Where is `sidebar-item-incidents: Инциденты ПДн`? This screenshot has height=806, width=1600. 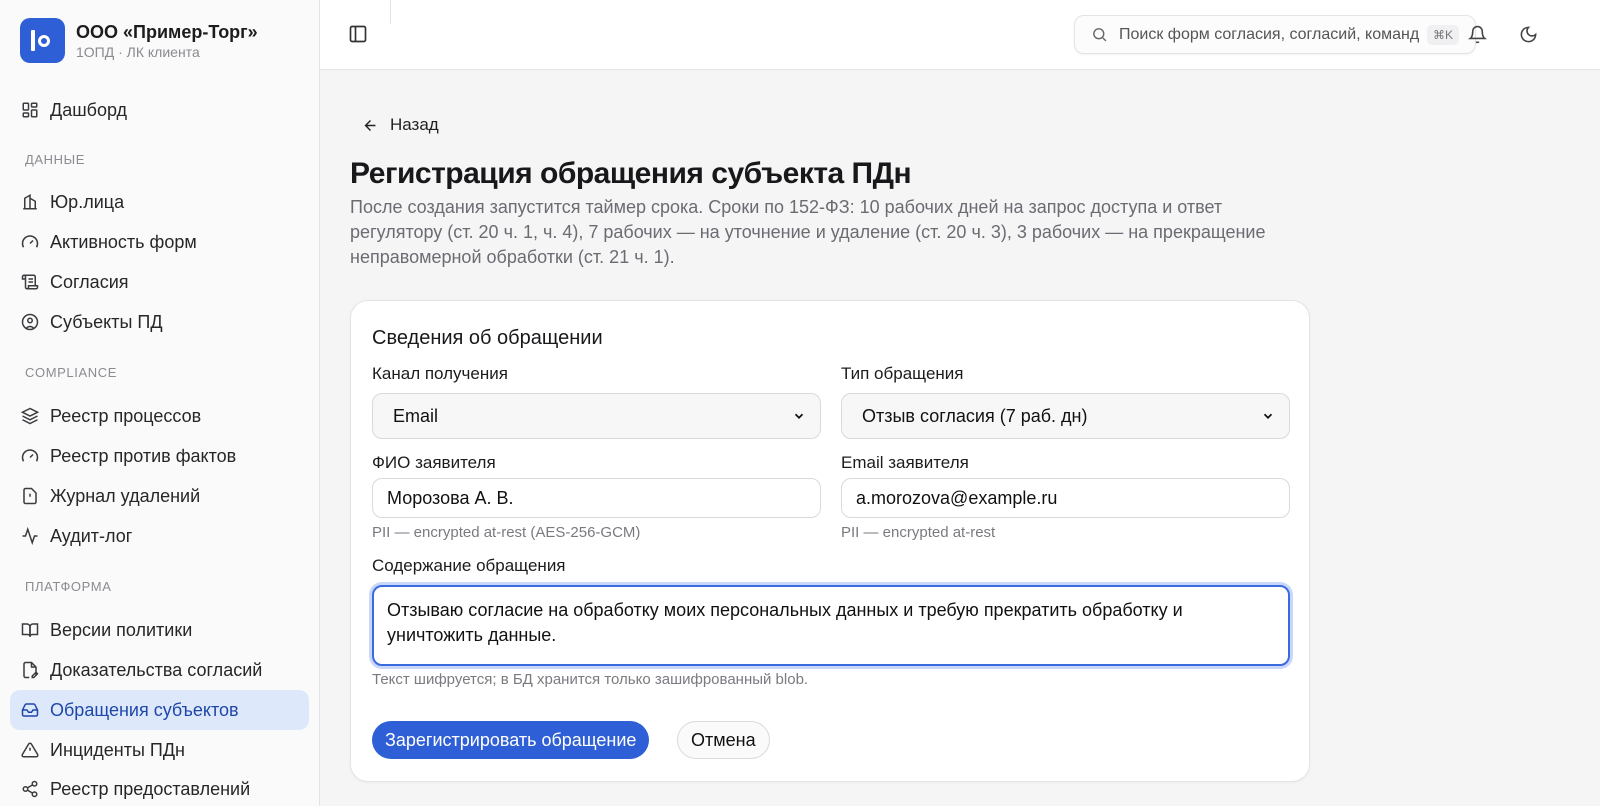 sidebar-item-incidents: Инциденты ПДн is located at coordinates (159, 750).